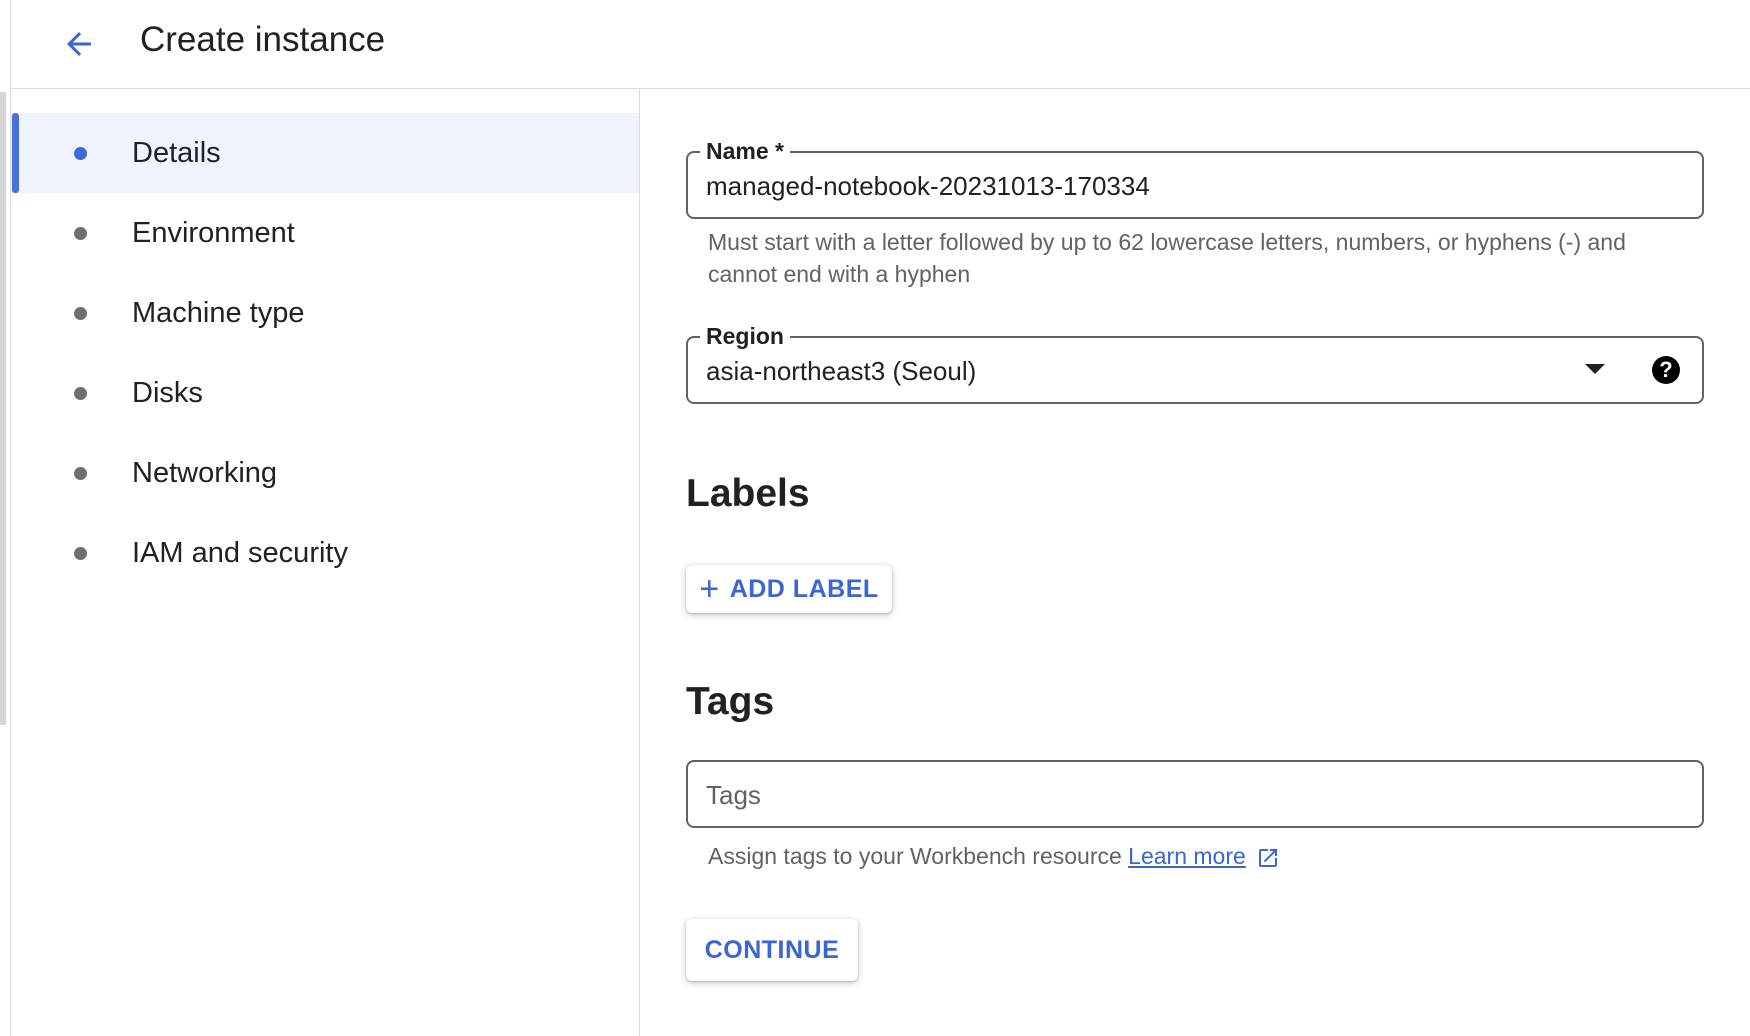  Describe the element at coordinates (1195, 363) in the screenshot. I see `region-select: Region asia-northeast3 (Seoul) ?` at that location.